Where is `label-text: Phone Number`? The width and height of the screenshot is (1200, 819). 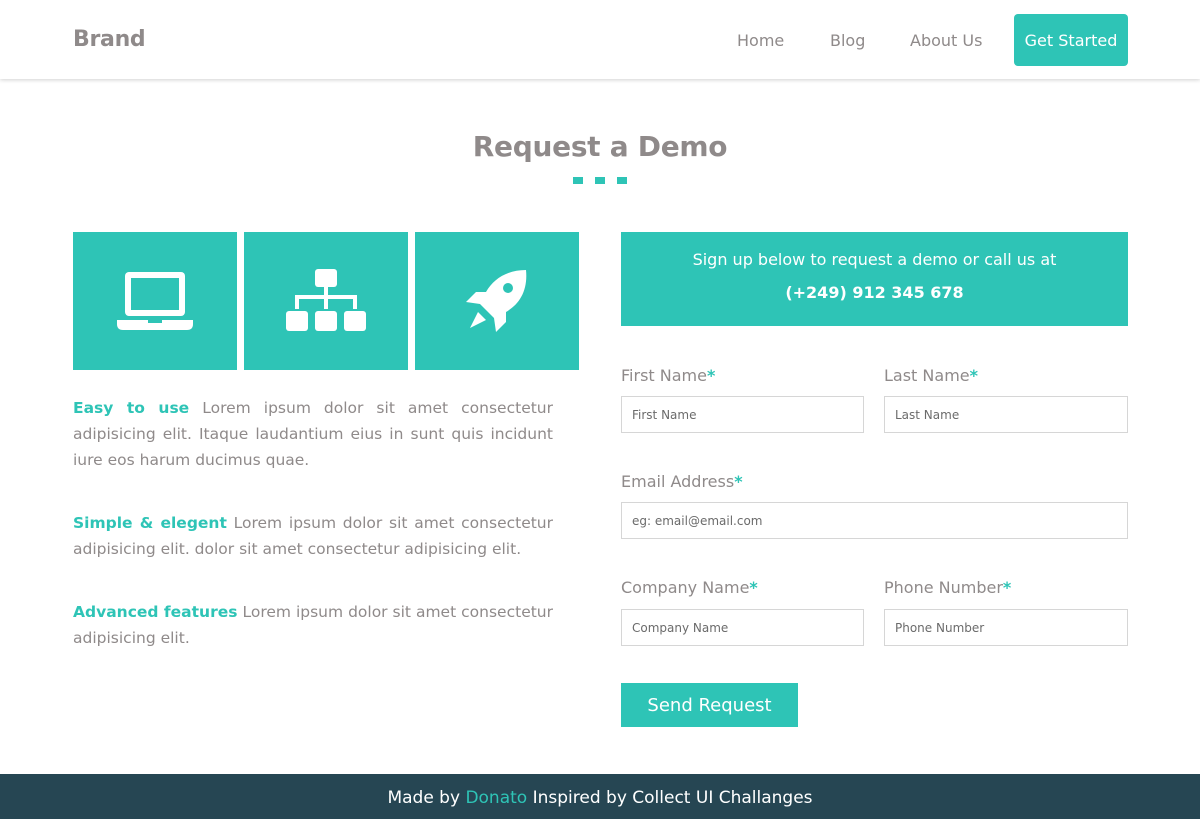
label-text: Phone Number is located at coordinates (943, 587).